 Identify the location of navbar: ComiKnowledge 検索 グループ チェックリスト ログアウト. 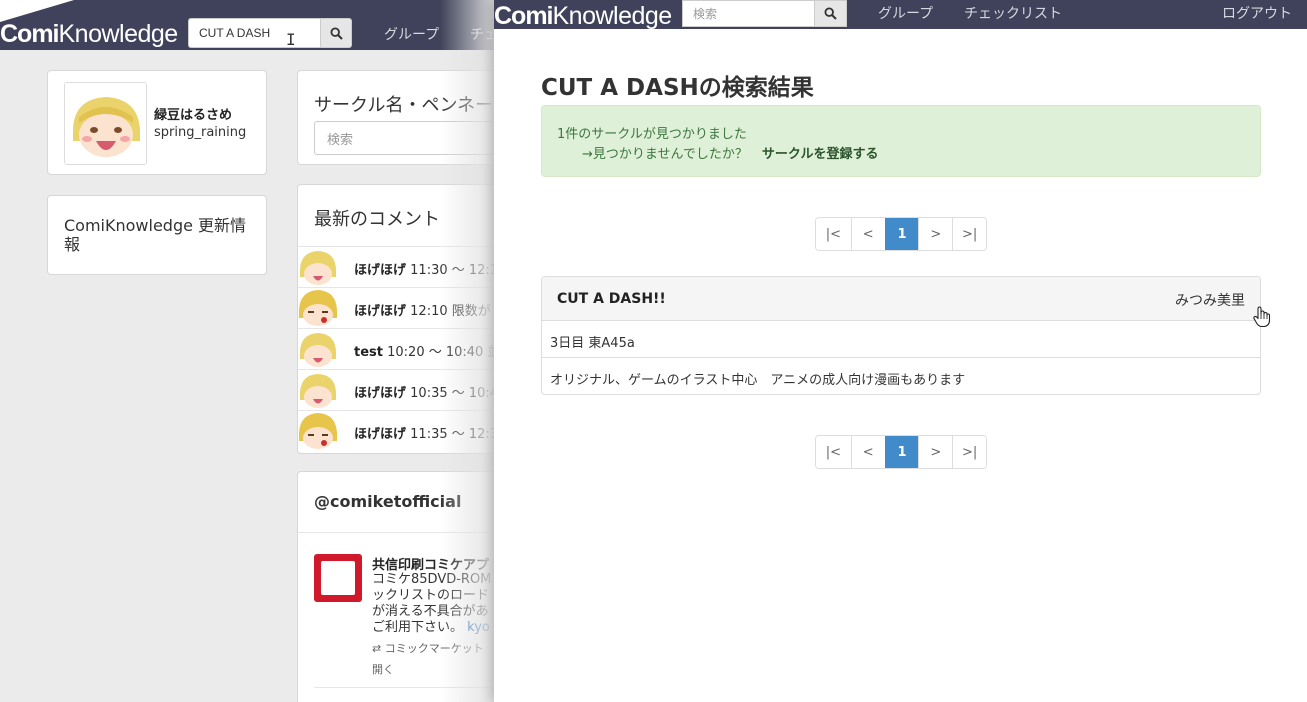
(900, 15).